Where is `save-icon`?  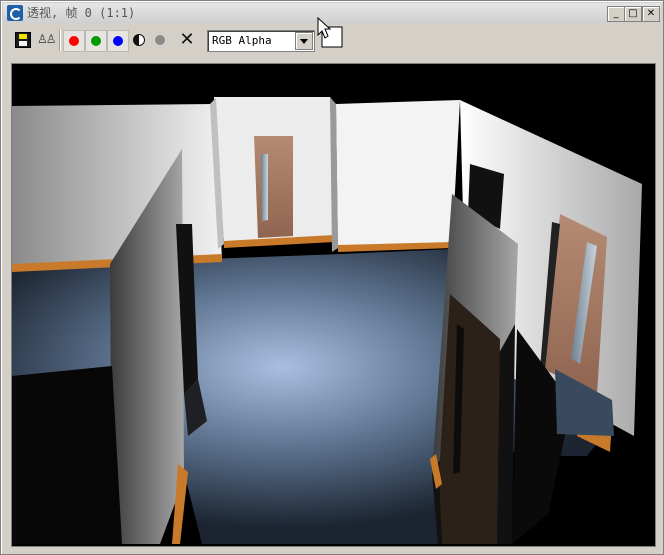 save-icon is located at coordinates (23, 40).